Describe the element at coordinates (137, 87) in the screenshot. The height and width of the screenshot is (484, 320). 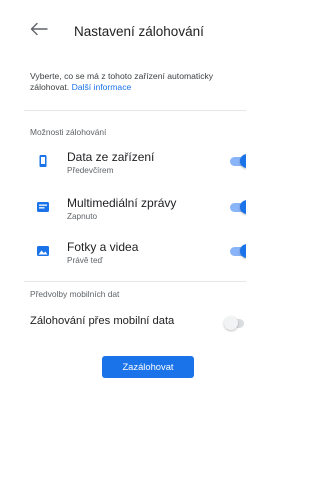
I see `intro-line-2: zálohovat. Další informace` at that location.